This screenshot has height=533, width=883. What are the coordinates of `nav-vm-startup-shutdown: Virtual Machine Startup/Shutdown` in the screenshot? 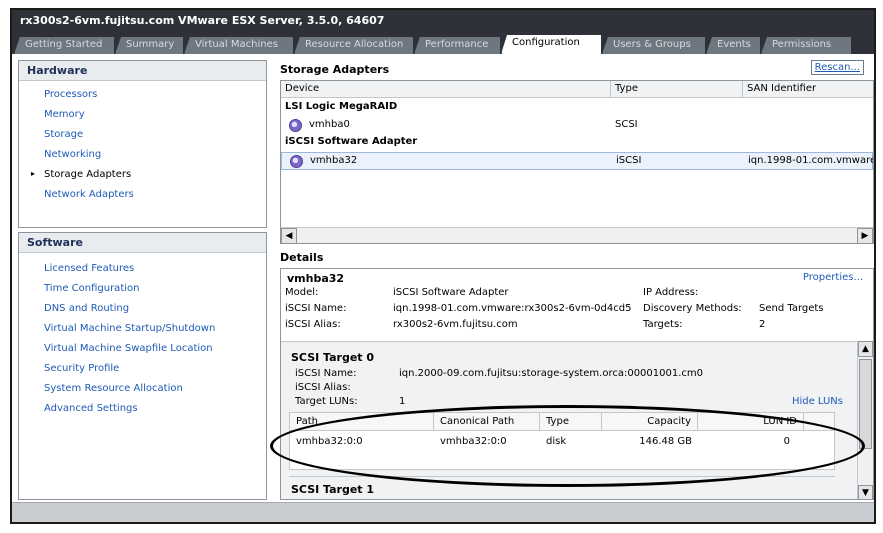 It's located at (142, 330).